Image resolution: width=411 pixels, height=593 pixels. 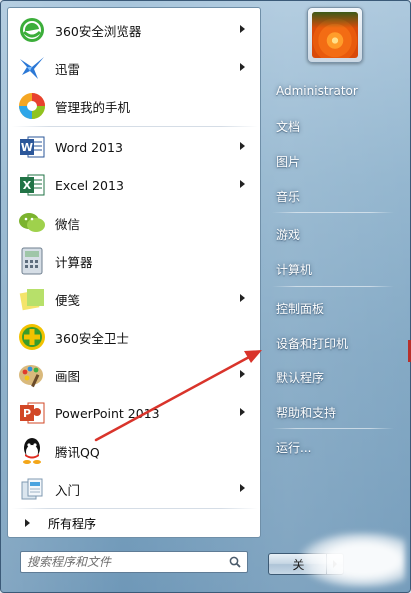 What do you see at coordinates (27, 147) in the screenshot?
I see `svg-text: W` at bounding box center [27, 147].